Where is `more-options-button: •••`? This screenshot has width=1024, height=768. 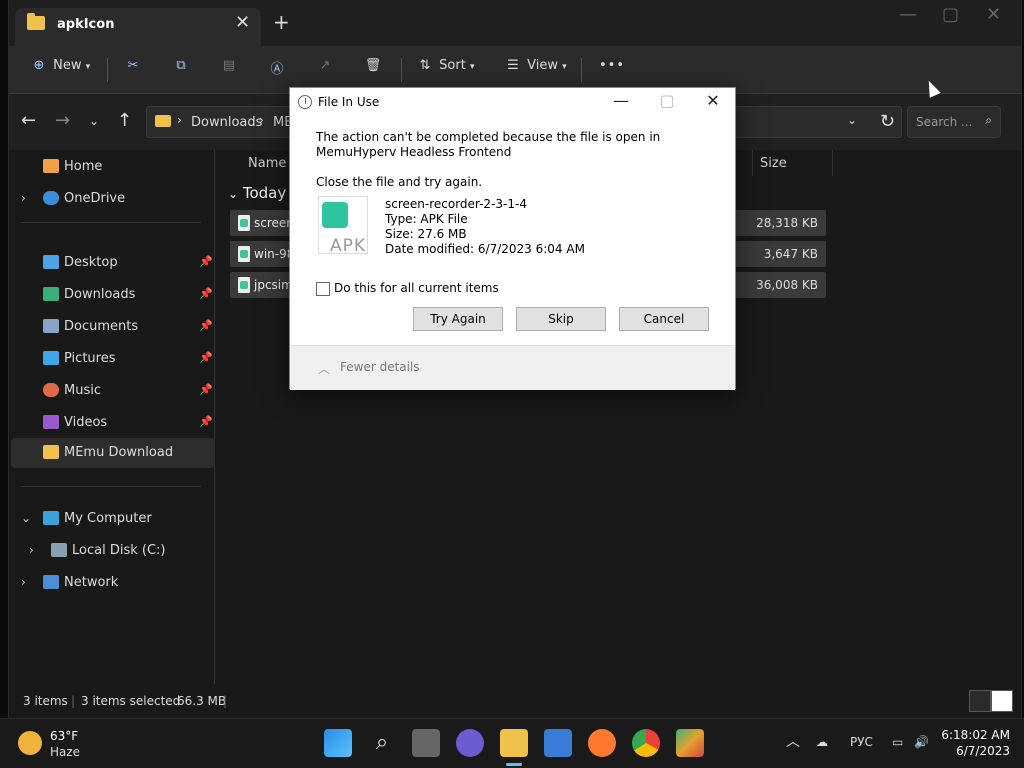
more-options-button: ••• is located at coordinates (612, 70).